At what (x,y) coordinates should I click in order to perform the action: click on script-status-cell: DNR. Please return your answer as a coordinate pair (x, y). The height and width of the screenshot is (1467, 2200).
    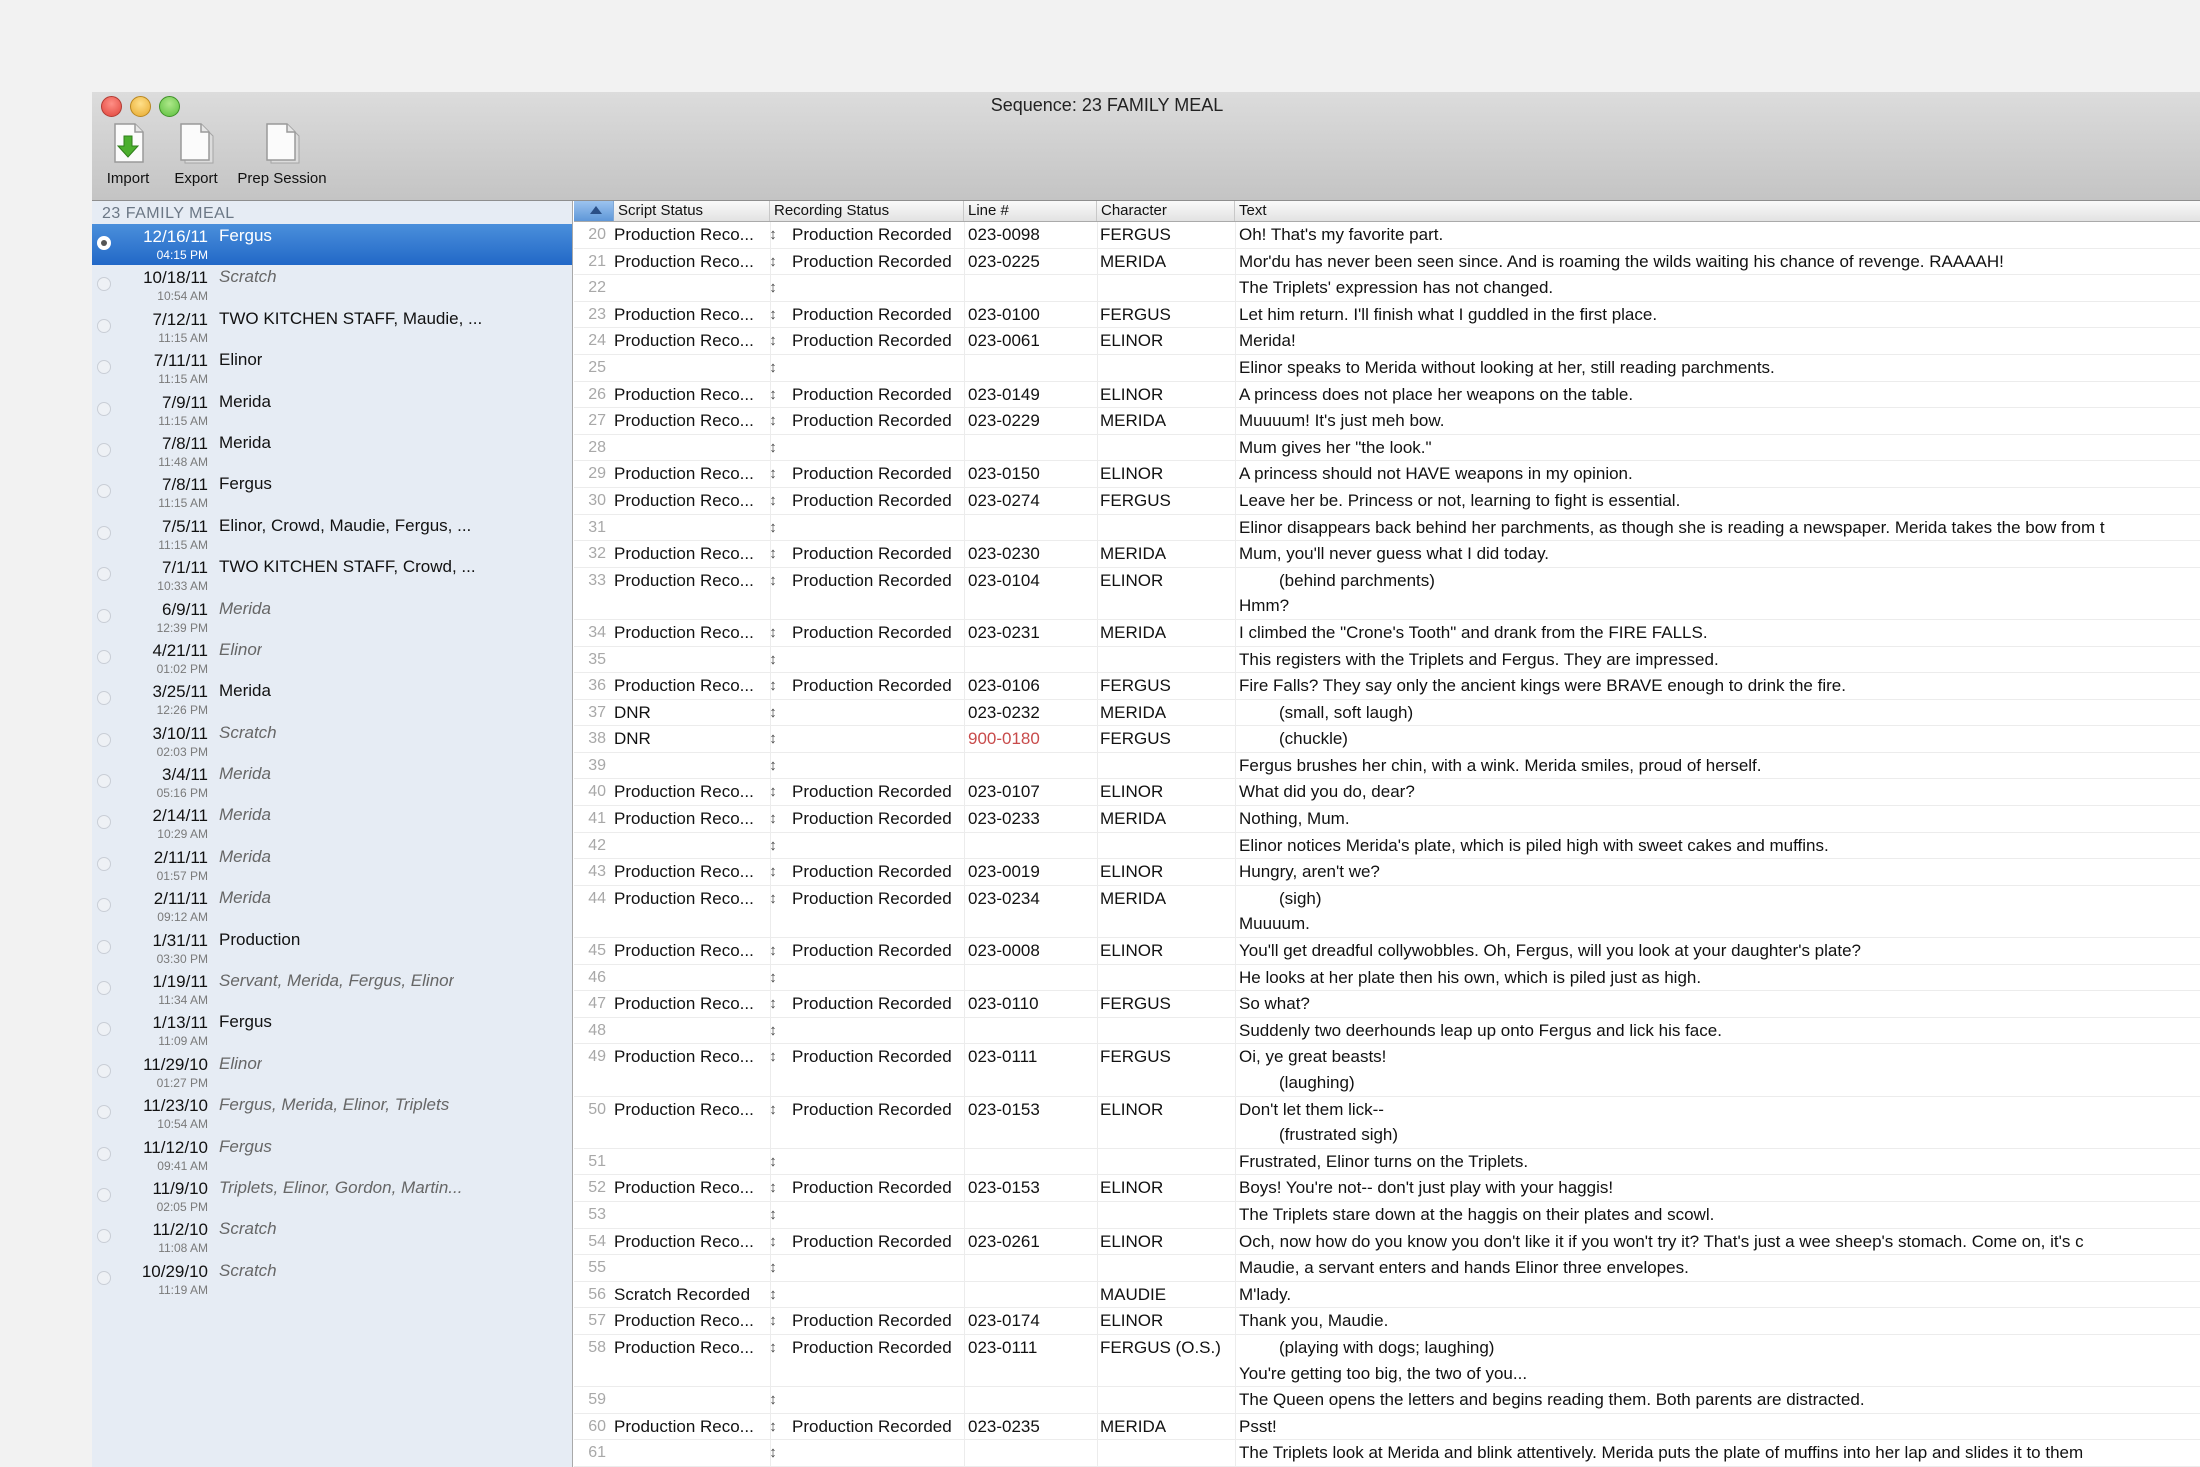
    Looking at the image, I should click on (689, 738).